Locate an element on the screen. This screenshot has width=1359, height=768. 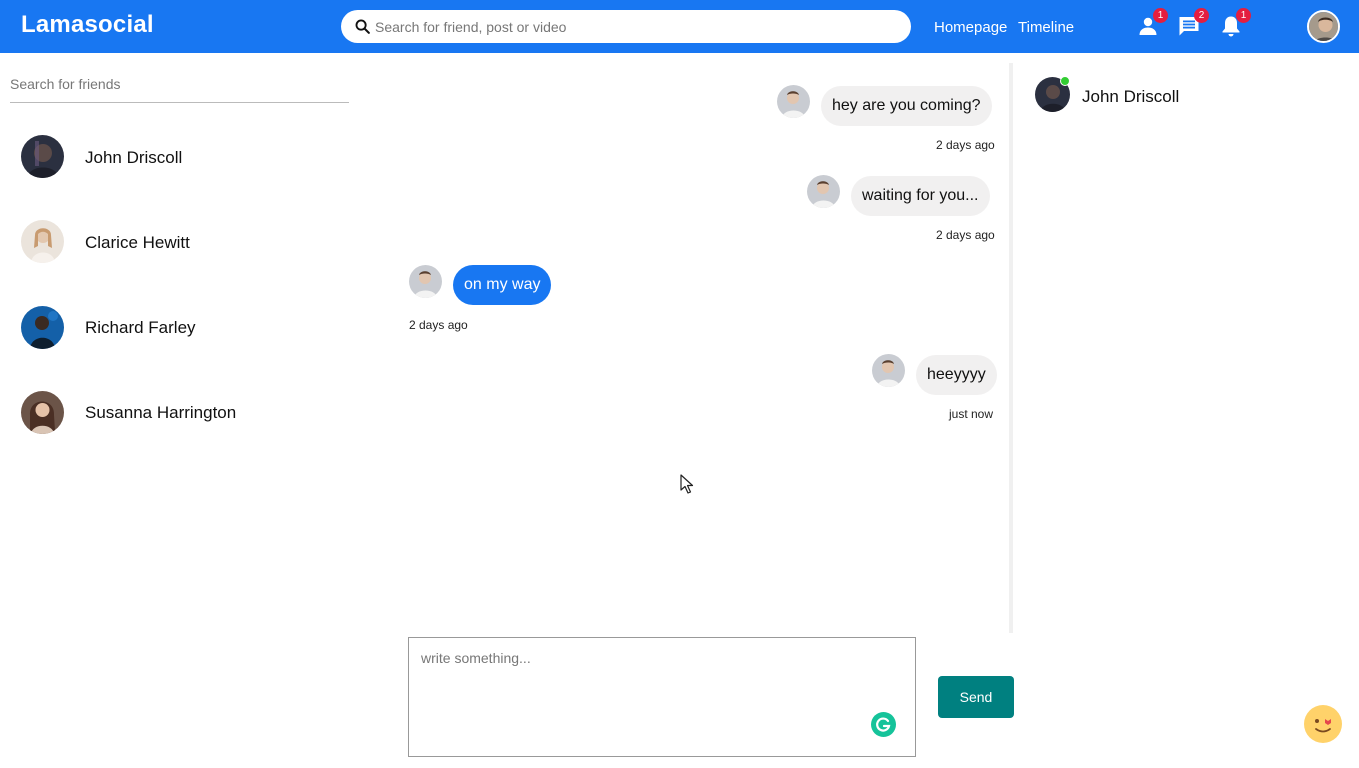
friend-item-susanna-harrington: Susanna Harrington is located at coordinates (180, 411).